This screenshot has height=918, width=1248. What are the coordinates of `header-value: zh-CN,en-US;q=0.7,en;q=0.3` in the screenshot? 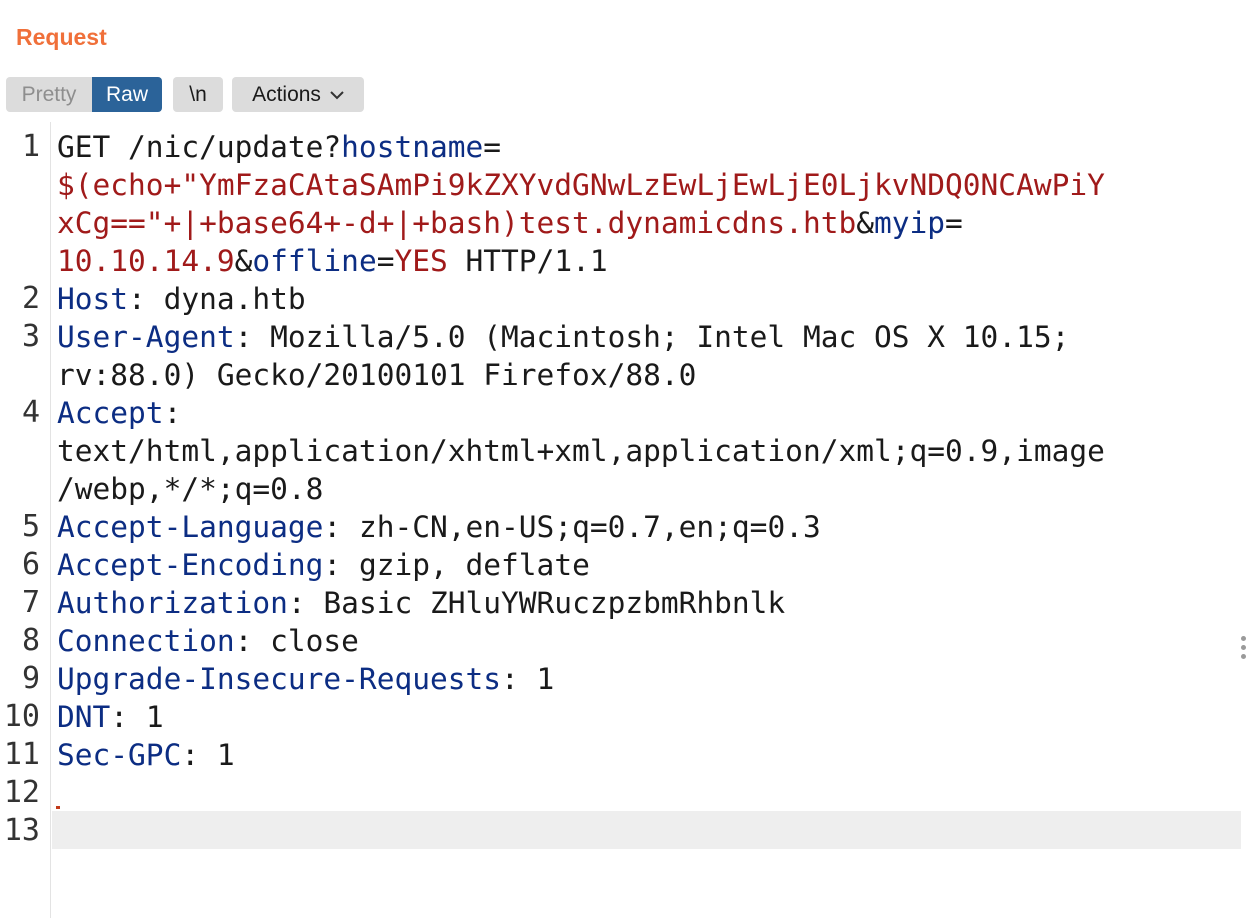 It's located at (581, 527).